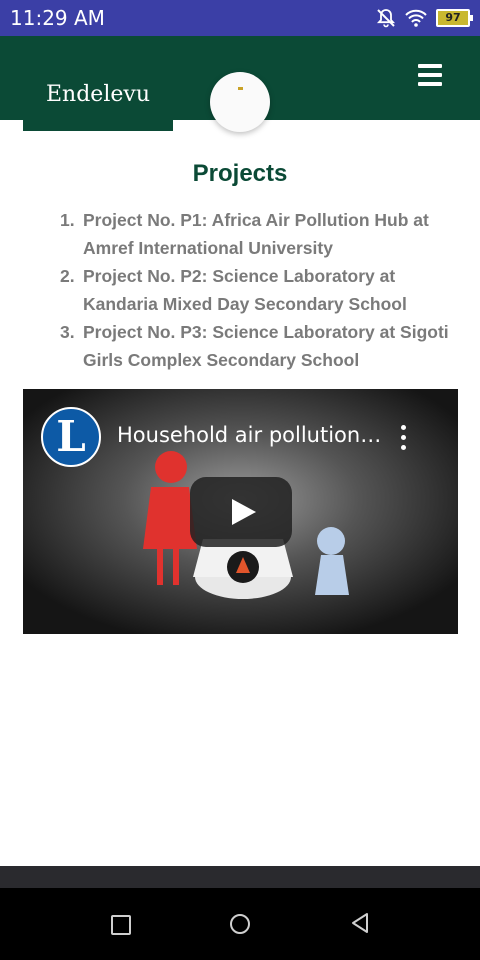 The image size is (480, 960). Describe the element at coordinates (240, 18) in the screenshot. I see `status-bar: 11:29 AM 97` at that location.